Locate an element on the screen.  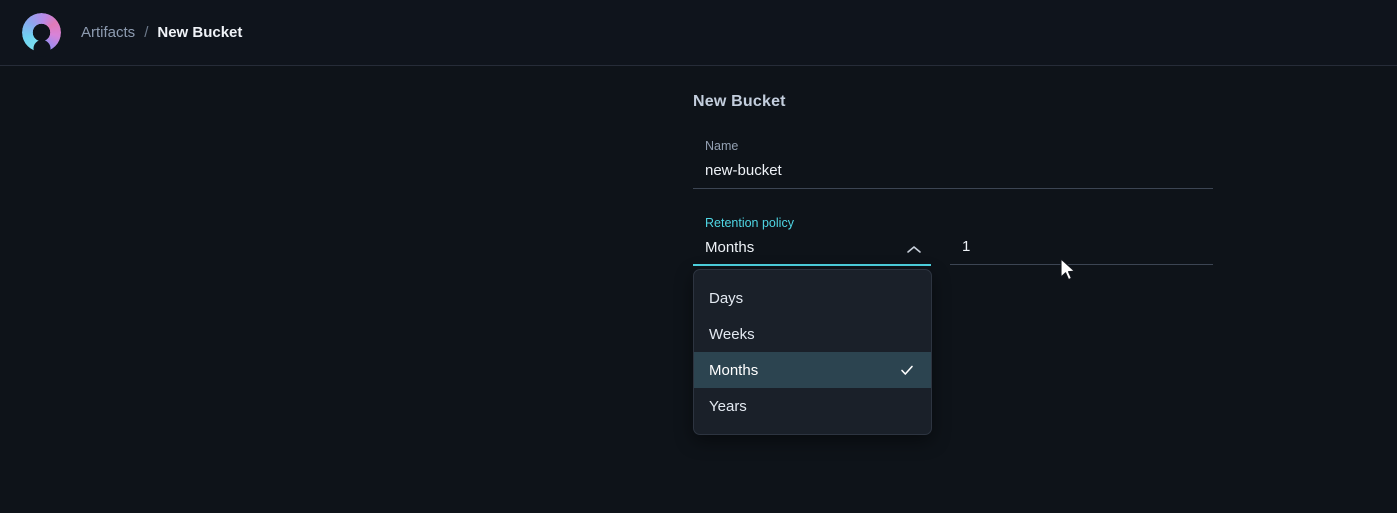
breadcrumb: Artifacts / New Bucket is located at coordinates (161, 32).